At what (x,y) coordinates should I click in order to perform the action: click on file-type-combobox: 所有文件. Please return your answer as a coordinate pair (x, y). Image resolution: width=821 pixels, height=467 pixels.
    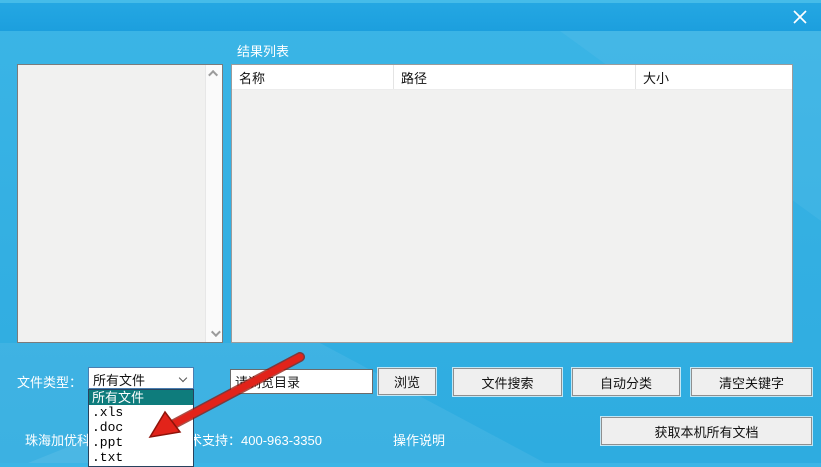
    Looking at the image, I should click on (141, 378).